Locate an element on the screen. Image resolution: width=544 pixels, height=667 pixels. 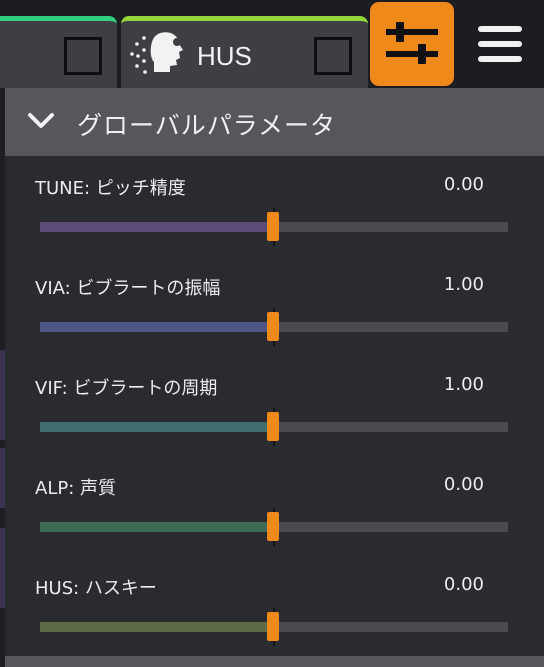
parameter-row: HUS: ハスキー 0.00 is located at coordinates (274, 620).